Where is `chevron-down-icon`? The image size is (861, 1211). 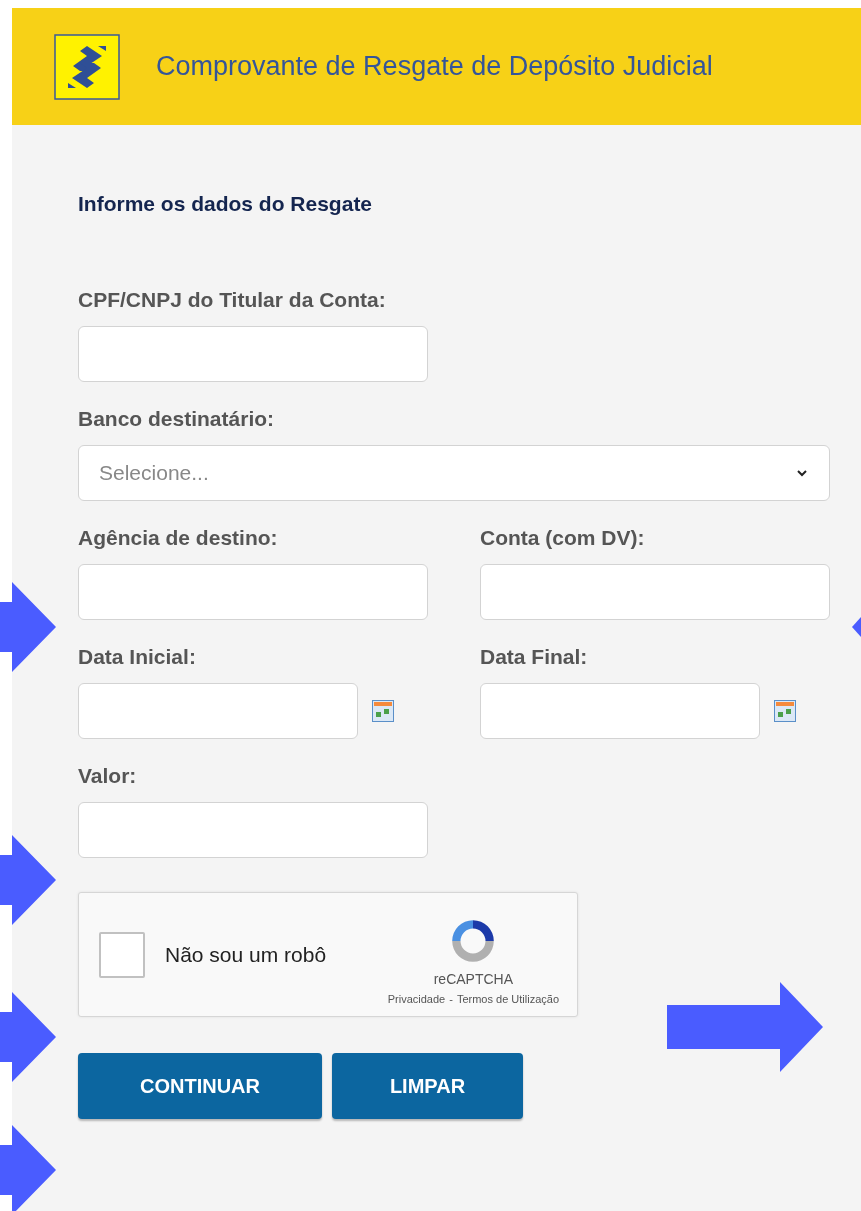
chevron-down-icon is located at coordinates (802, 473).